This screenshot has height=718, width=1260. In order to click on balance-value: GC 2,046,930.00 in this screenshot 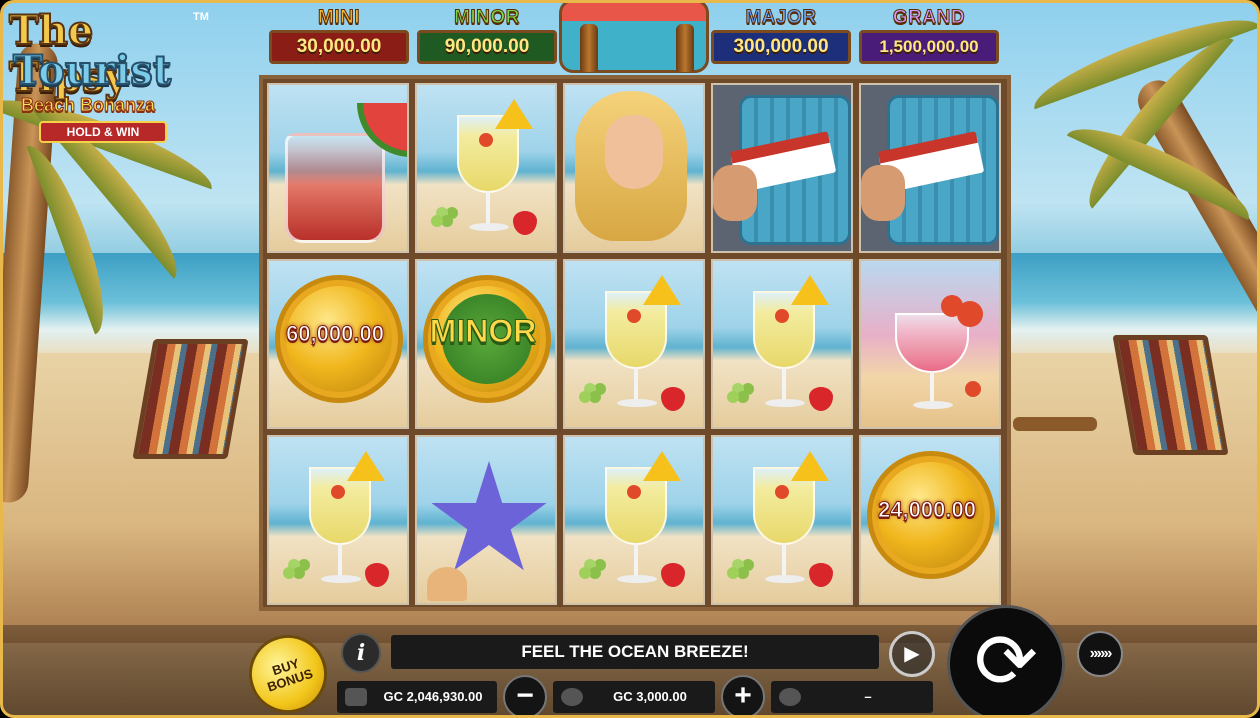, I will do `click(433, 696)`.